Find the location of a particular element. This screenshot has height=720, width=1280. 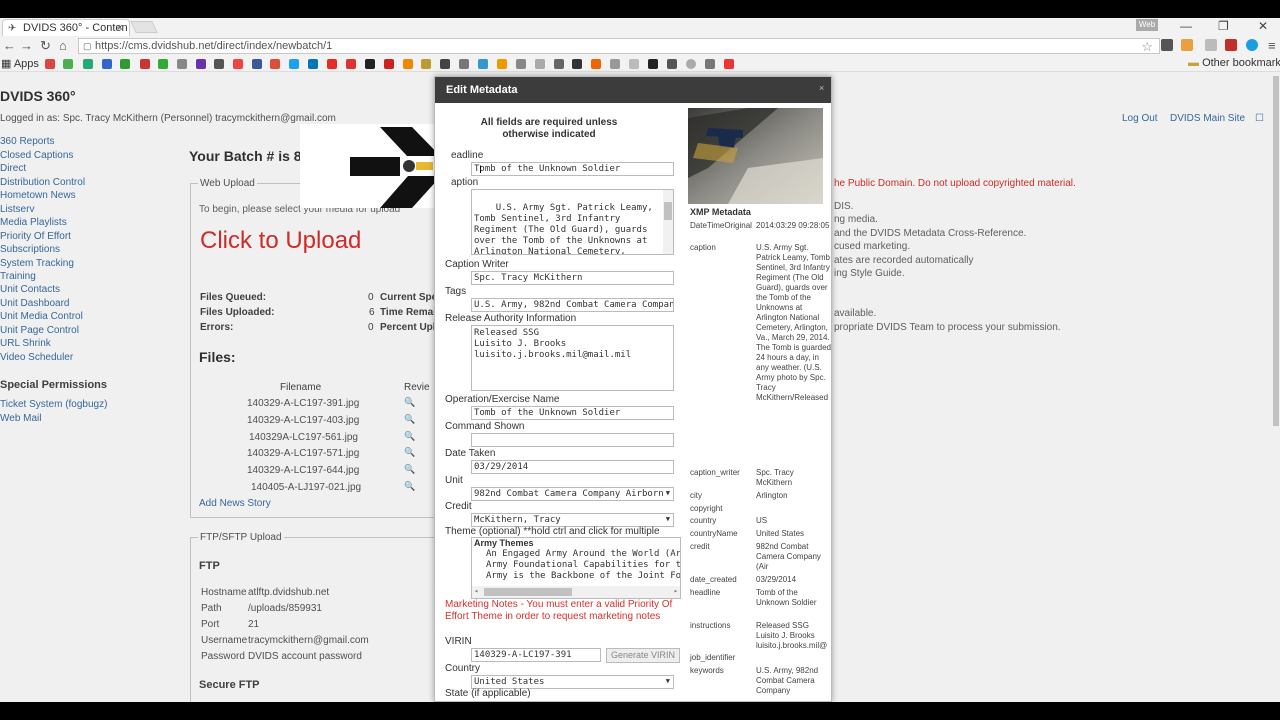

virin-input: 140329-A-LC197-391 is located at coordinates (536, 655).